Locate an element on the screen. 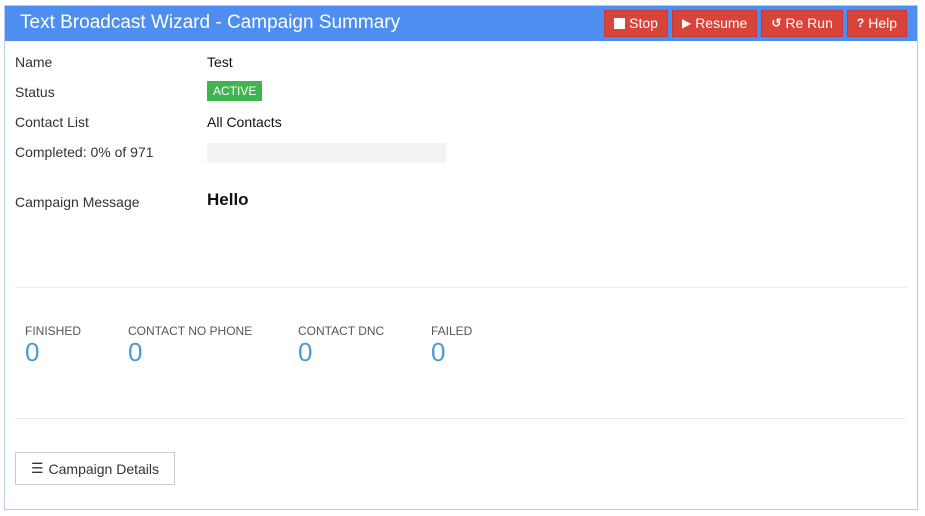  rerun-icon: ↺ is located at coordinates (776, 23).